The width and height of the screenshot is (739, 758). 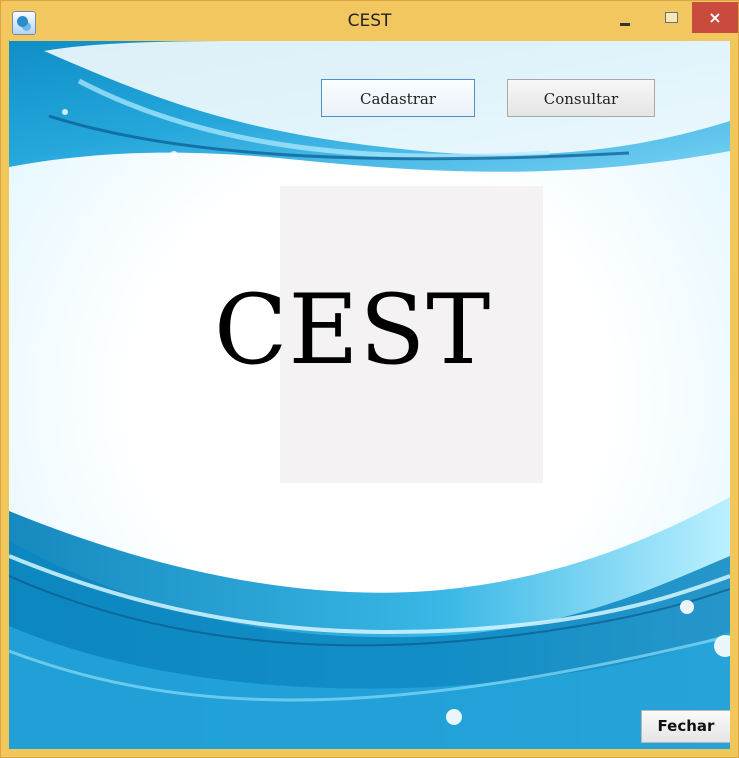 I want to click on cadastrar-button: Cadastrar, so click(x=398, y=98).